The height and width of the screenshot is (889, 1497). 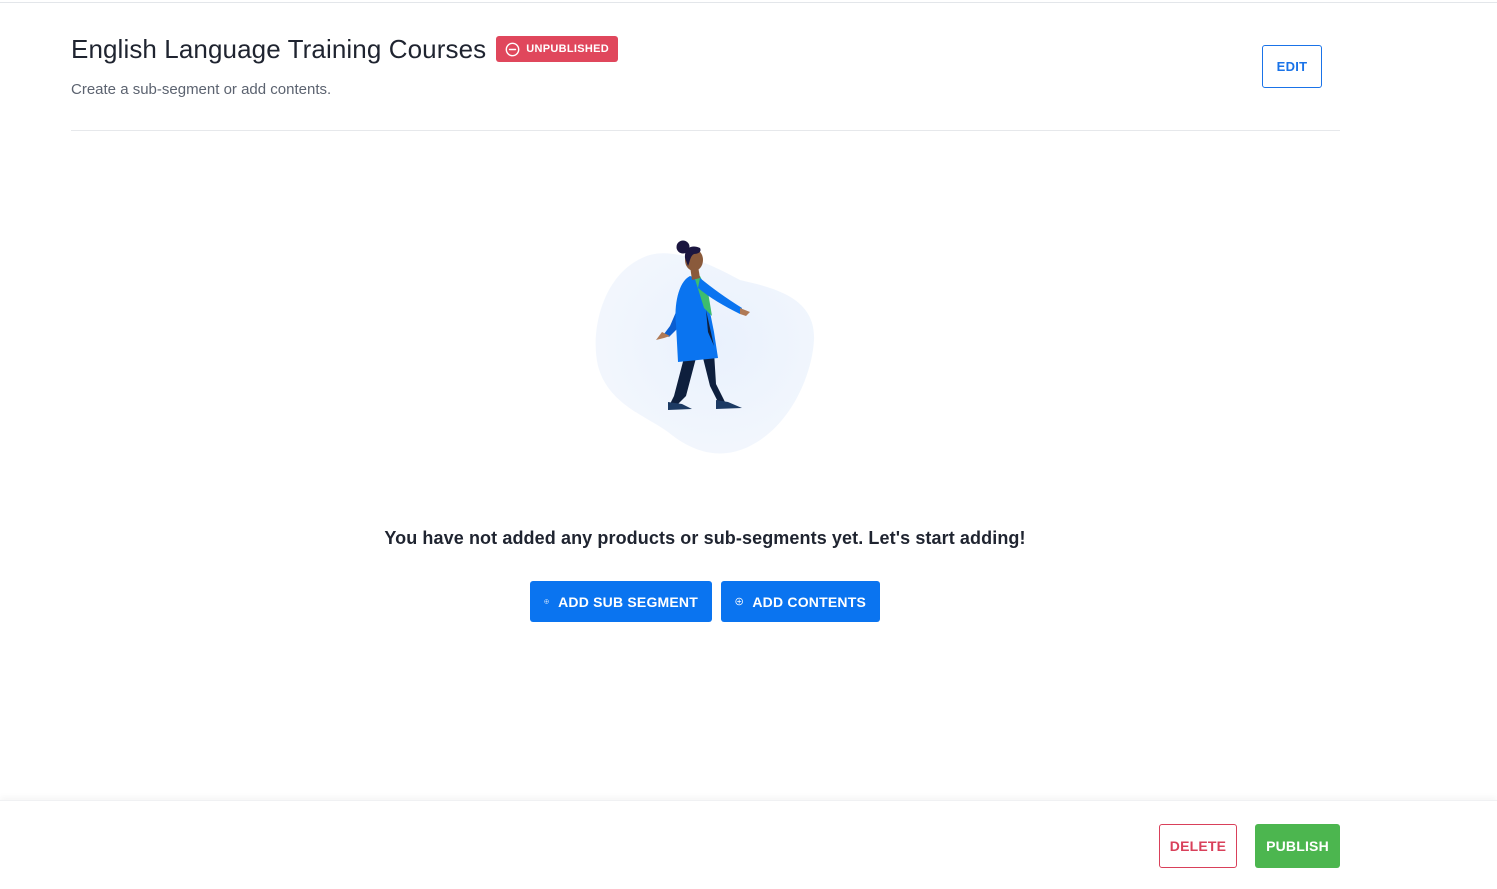 I want to click on status-badge-label: UNPUBLISHED, so click(x=567, y=49).